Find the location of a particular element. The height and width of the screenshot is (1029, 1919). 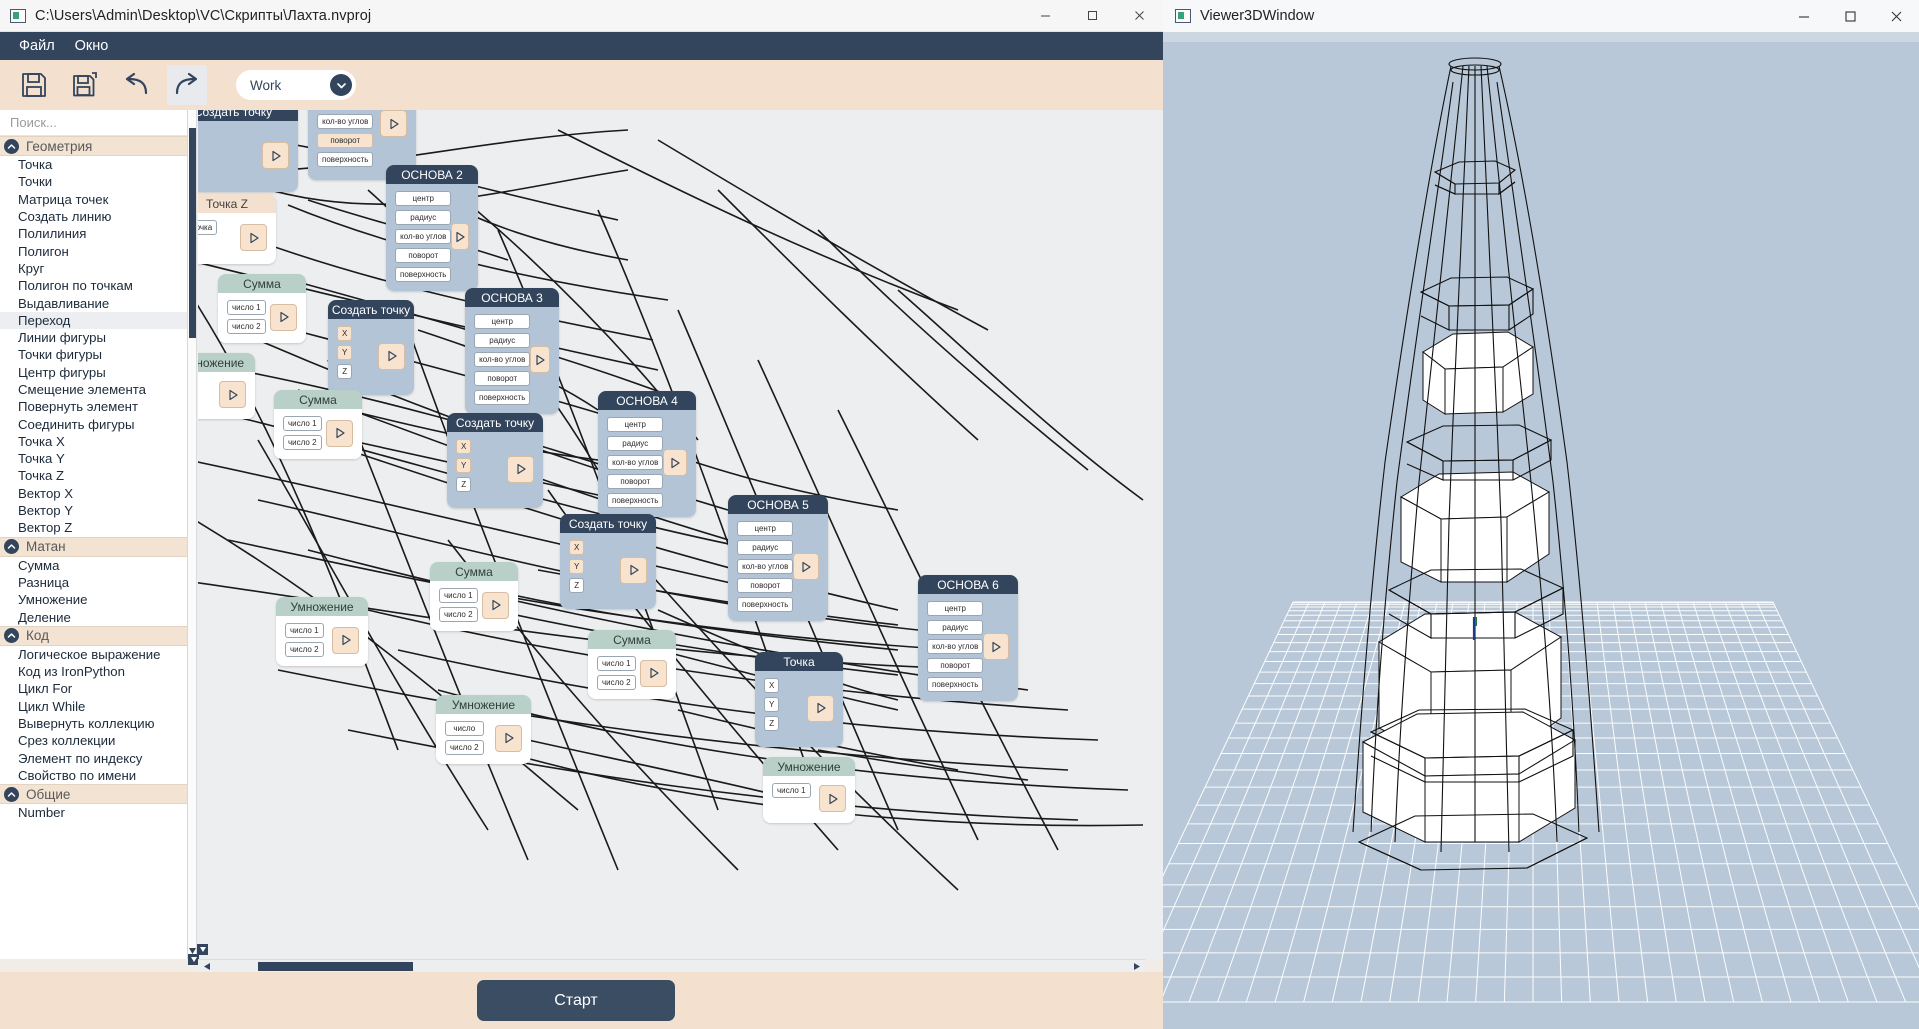

graph-node: Точка X Y Z is located at coordinates (799, 699).